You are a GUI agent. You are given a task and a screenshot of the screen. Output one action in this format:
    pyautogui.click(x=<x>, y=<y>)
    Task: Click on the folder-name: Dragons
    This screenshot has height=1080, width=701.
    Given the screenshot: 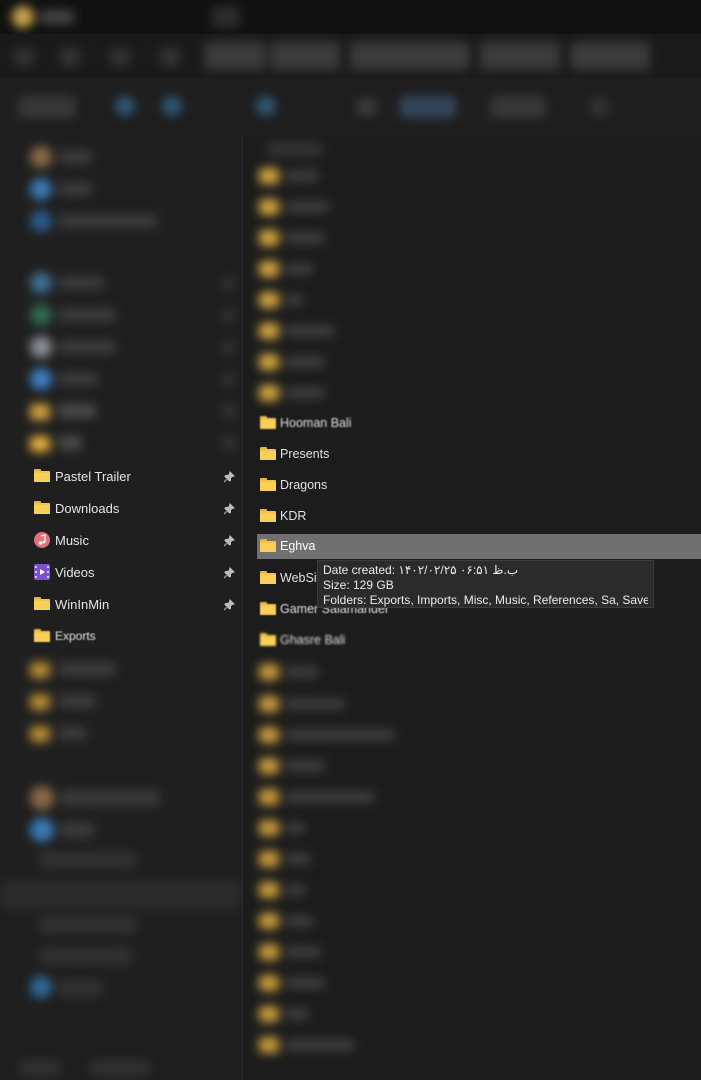 What is the action you would take?
    pyautogui.click(x=304, y=485)
    